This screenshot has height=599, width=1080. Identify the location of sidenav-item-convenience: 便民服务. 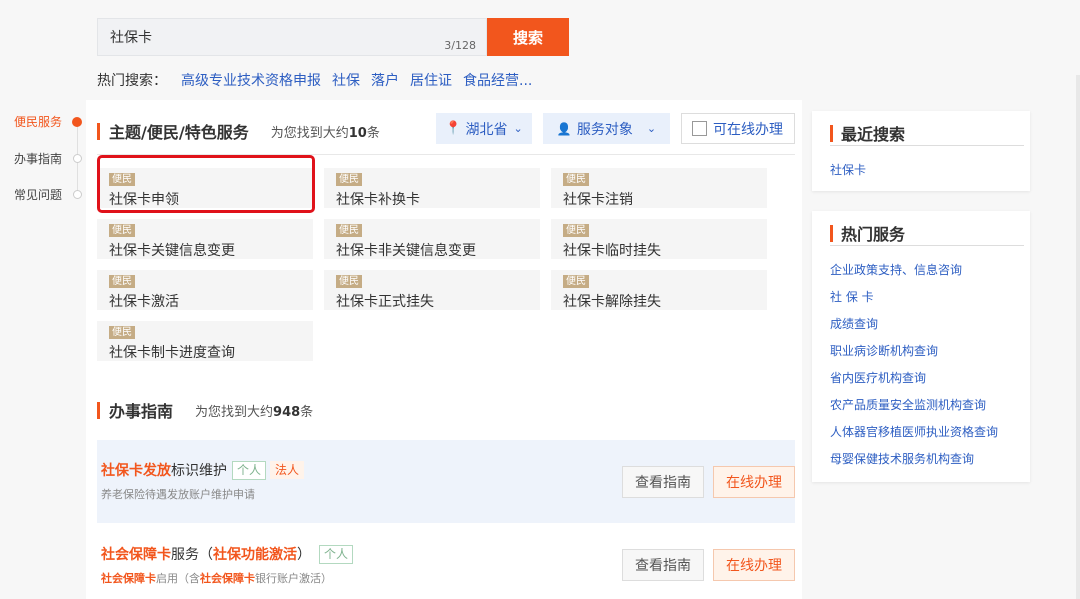
(48, 121).